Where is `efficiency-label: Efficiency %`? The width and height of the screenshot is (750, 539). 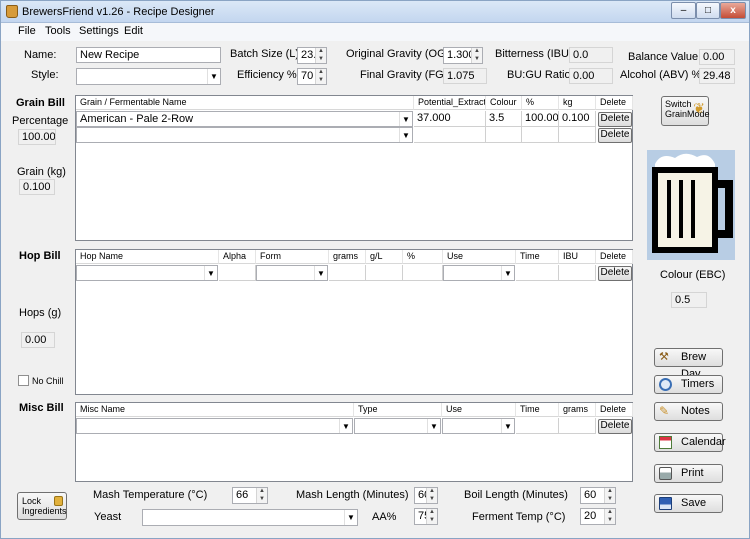 efficiency-label: Efficiency % is located at coordinates (267, 75).